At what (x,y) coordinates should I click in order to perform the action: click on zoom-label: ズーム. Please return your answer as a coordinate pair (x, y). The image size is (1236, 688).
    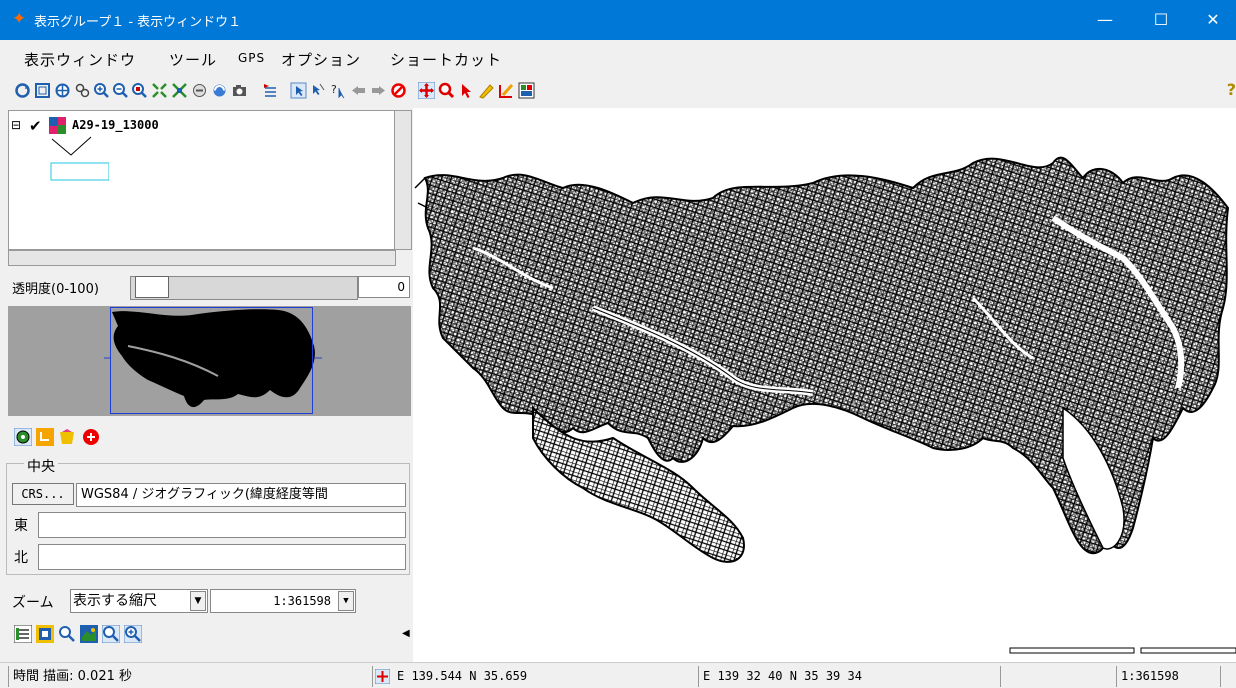
    Looking at the image, I should click on (33, 603).